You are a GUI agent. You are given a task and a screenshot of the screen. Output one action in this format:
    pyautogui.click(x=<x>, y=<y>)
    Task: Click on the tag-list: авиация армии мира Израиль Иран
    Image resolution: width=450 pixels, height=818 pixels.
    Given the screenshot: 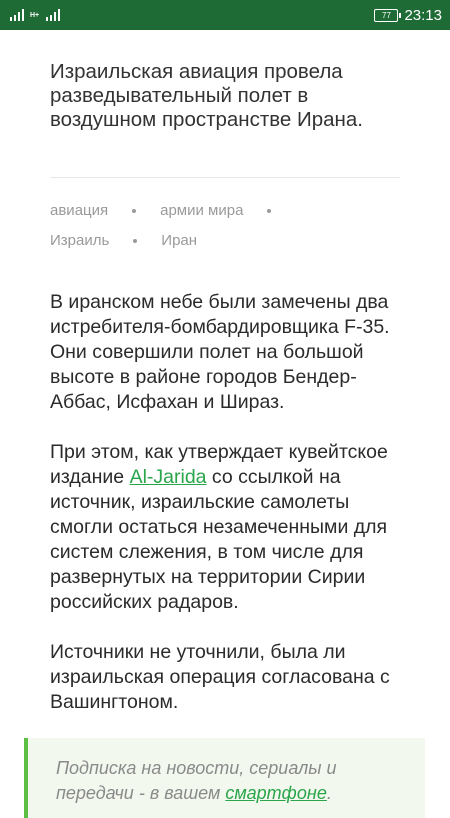 What is the action you would take?
    pyautogui.click(x=230, y=226)
    